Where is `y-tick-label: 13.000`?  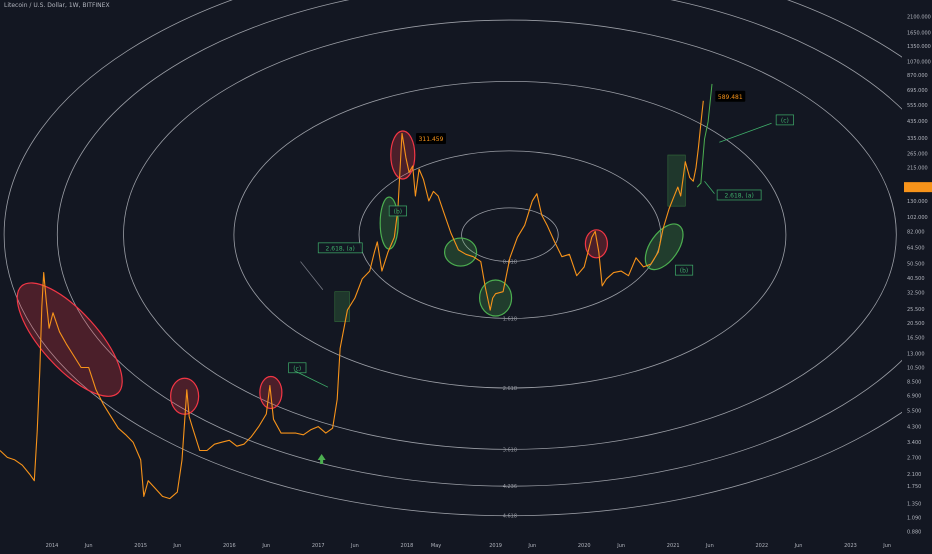 y-tick-label: 13.000 is located at coordinates (916, 354).